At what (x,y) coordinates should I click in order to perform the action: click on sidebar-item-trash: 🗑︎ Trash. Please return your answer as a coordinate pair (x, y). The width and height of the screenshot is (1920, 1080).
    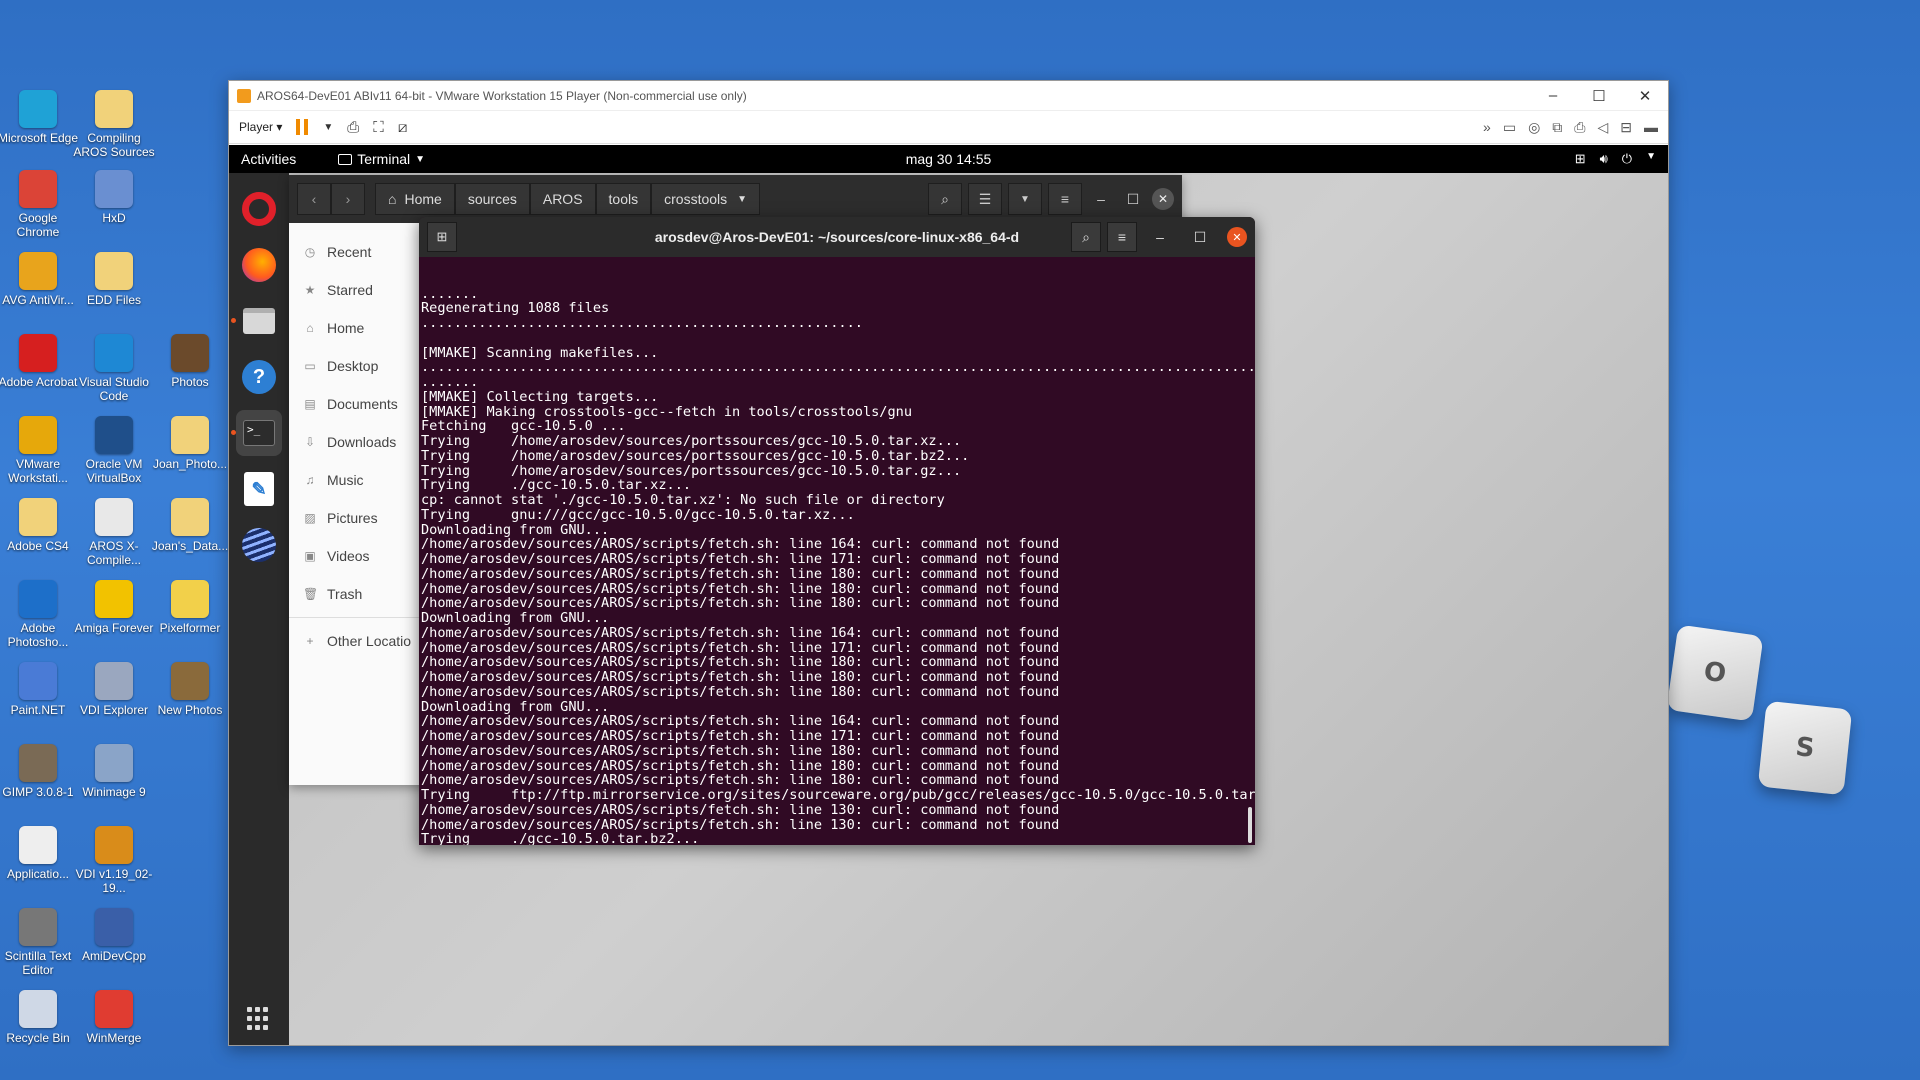
    Looking at the image, I should click on (354, 594).